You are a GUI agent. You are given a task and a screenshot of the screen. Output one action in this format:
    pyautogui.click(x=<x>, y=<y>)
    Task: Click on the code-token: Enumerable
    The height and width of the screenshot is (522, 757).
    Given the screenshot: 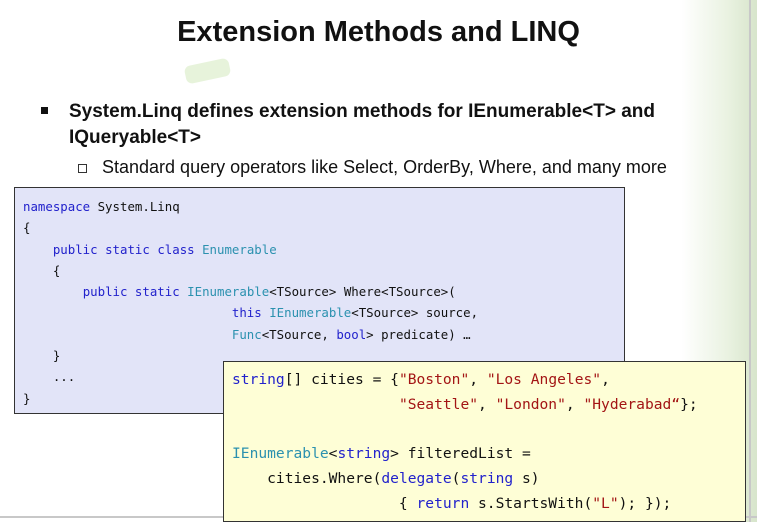 What is the action you would take?
    pyautogui.click(x=239, y=249)
    